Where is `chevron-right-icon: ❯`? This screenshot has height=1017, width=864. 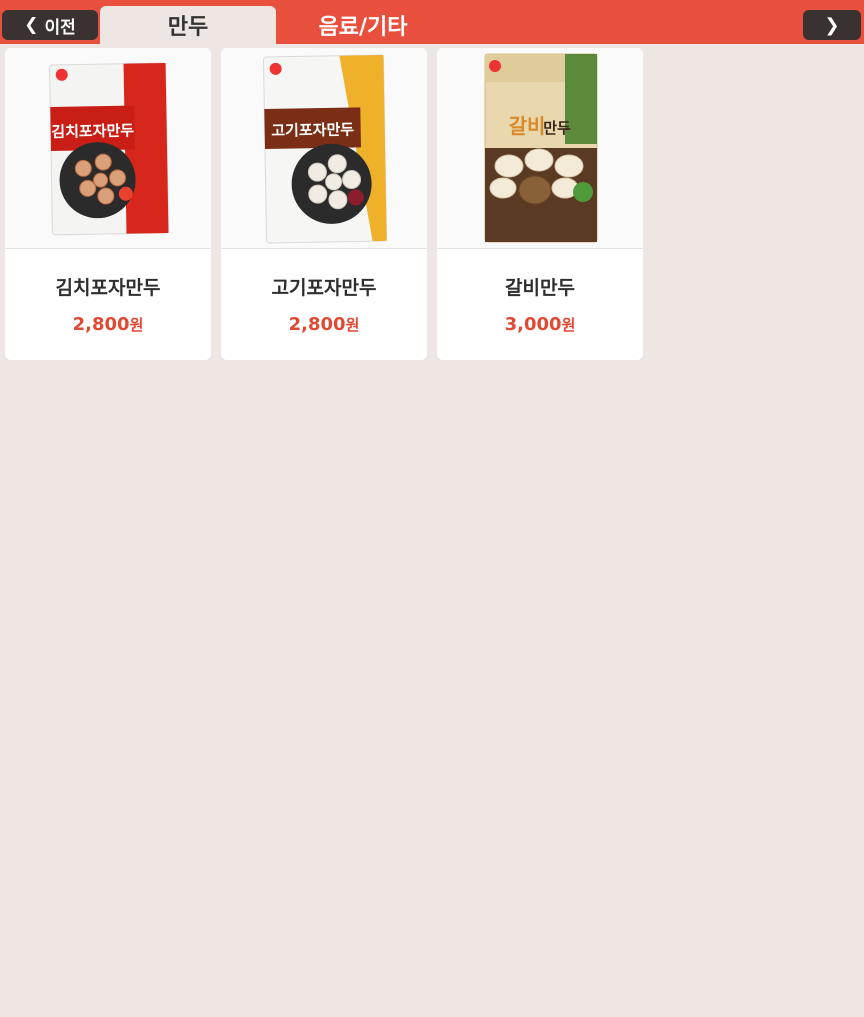
chevron-right-icon: ❯ is located at coordinates (832, 25).